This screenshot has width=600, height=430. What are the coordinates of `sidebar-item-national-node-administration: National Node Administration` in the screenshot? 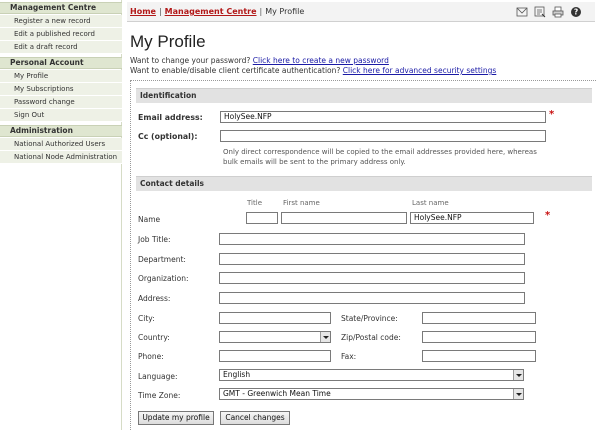 It's located at (61, 157).